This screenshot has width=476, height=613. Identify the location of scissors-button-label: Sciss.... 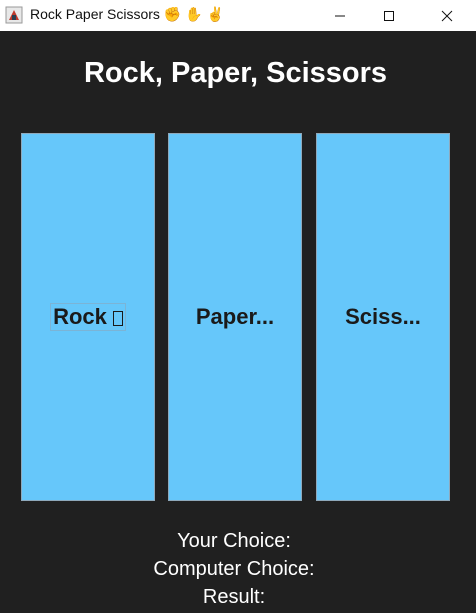
(383, 316).